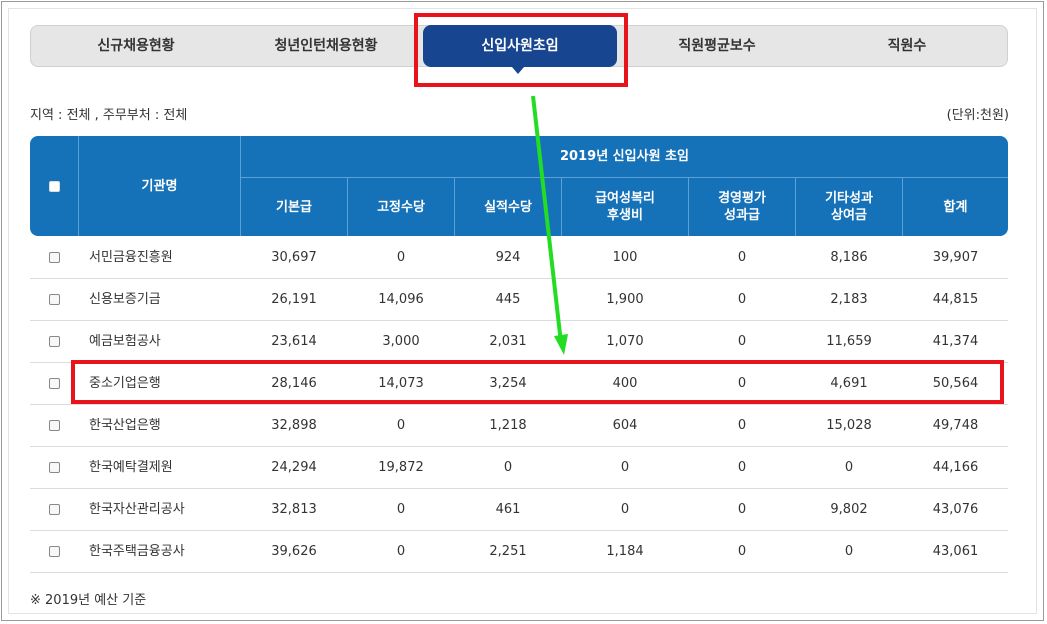 The width and height of the screenshot is (1047, 624). I want to click on cell-performance-allowance: 0, so click(508, 467).